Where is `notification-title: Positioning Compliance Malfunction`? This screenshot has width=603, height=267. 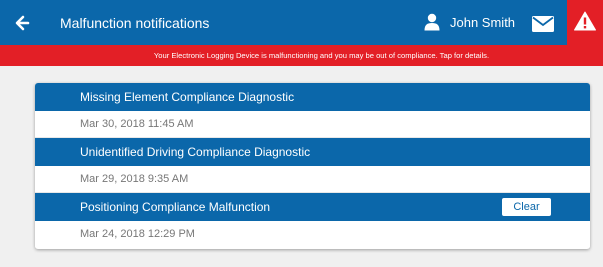
notification-title: Positioning Compliance Malfunction is located at coordinates (175, 207).